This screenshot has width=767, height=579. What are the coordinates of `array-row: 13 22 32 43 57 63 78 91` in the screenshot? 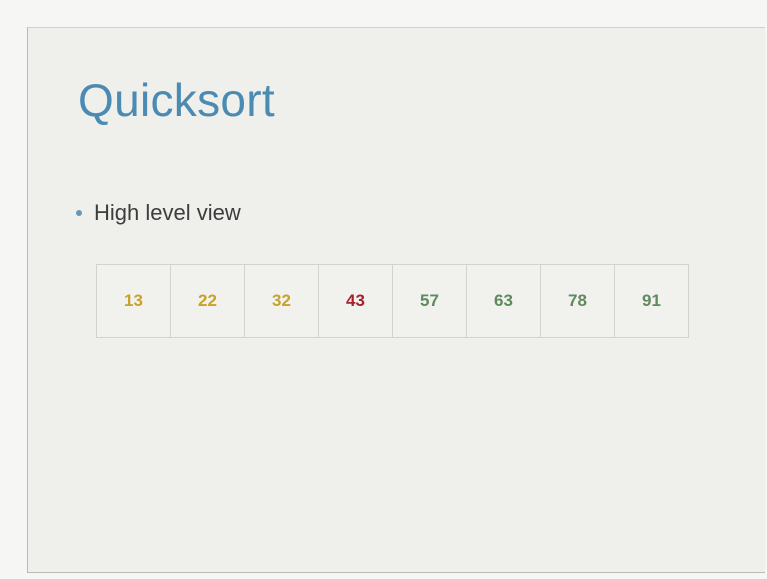 It's located at (392, 301).